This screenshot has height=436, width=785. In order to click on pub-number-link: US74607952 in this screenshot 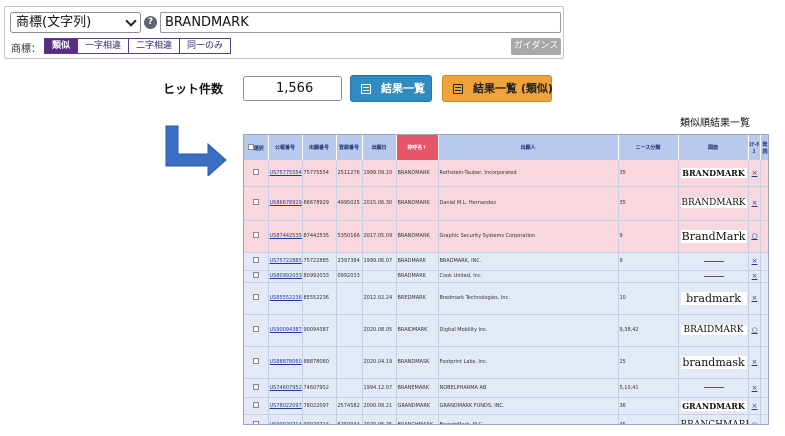, I will do `click(285, 388)`.